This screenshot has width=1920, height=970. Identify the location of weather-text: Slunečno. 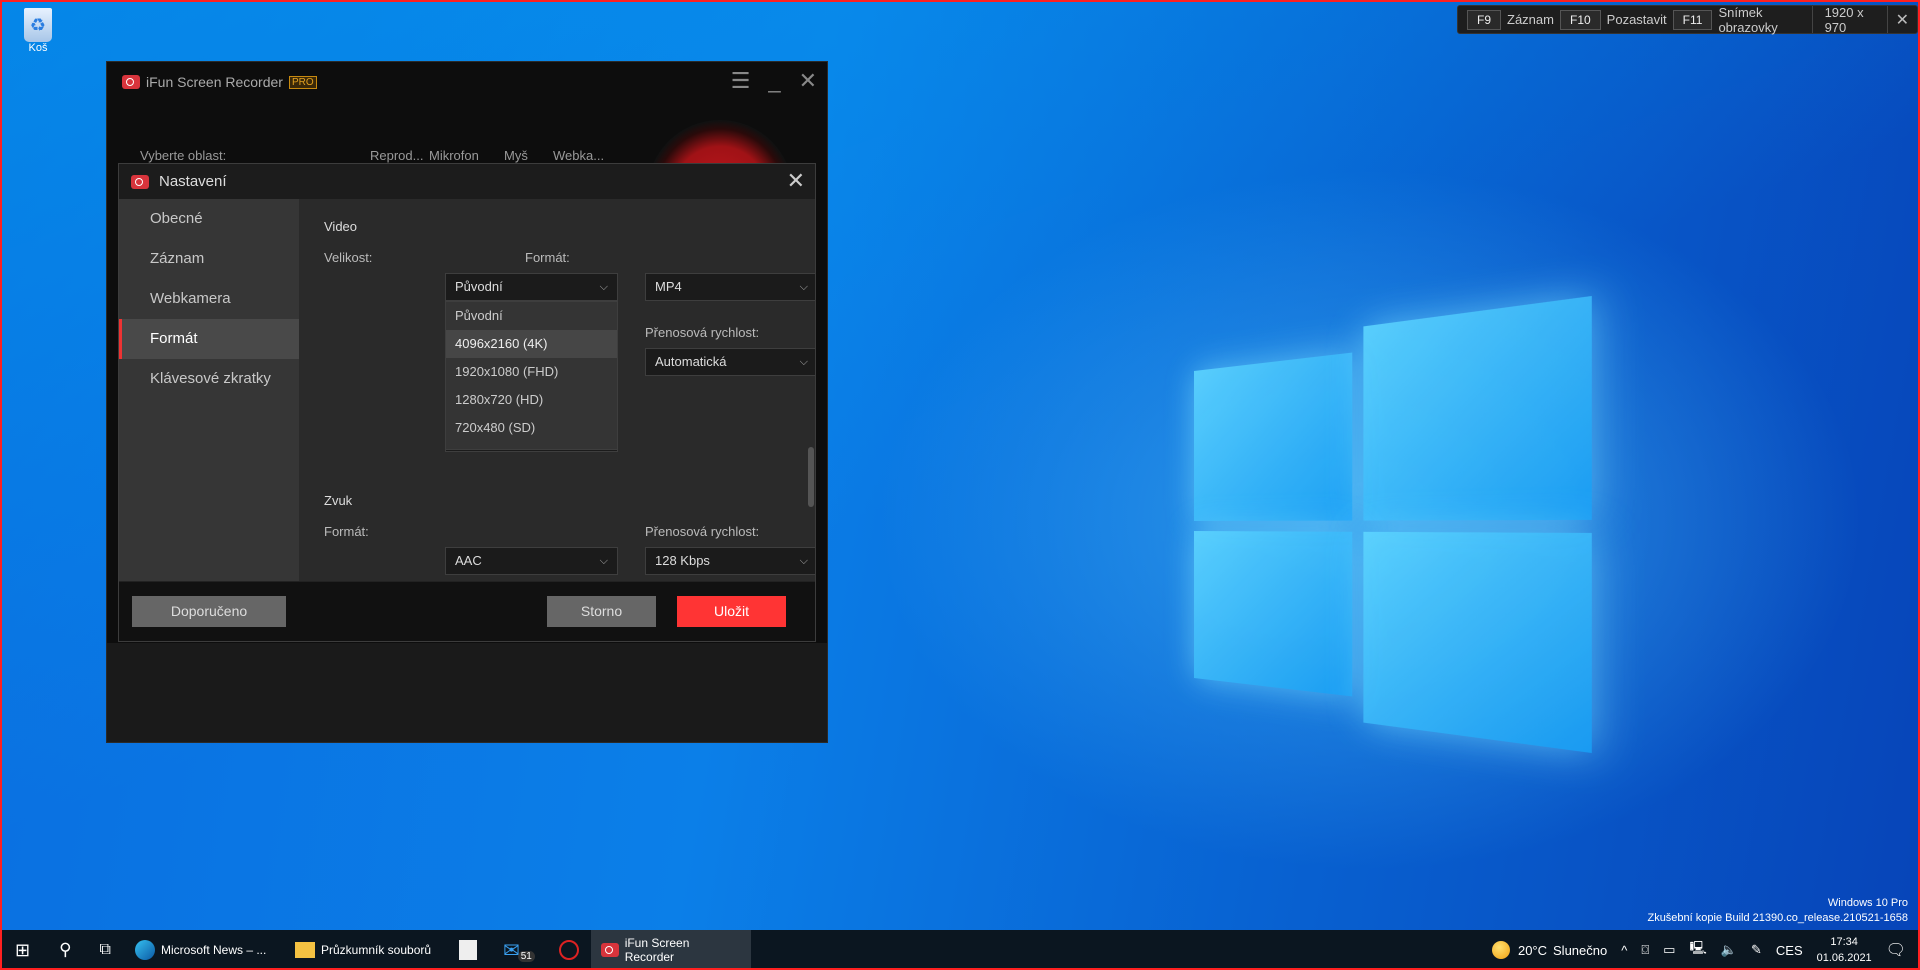
(1580, 950).